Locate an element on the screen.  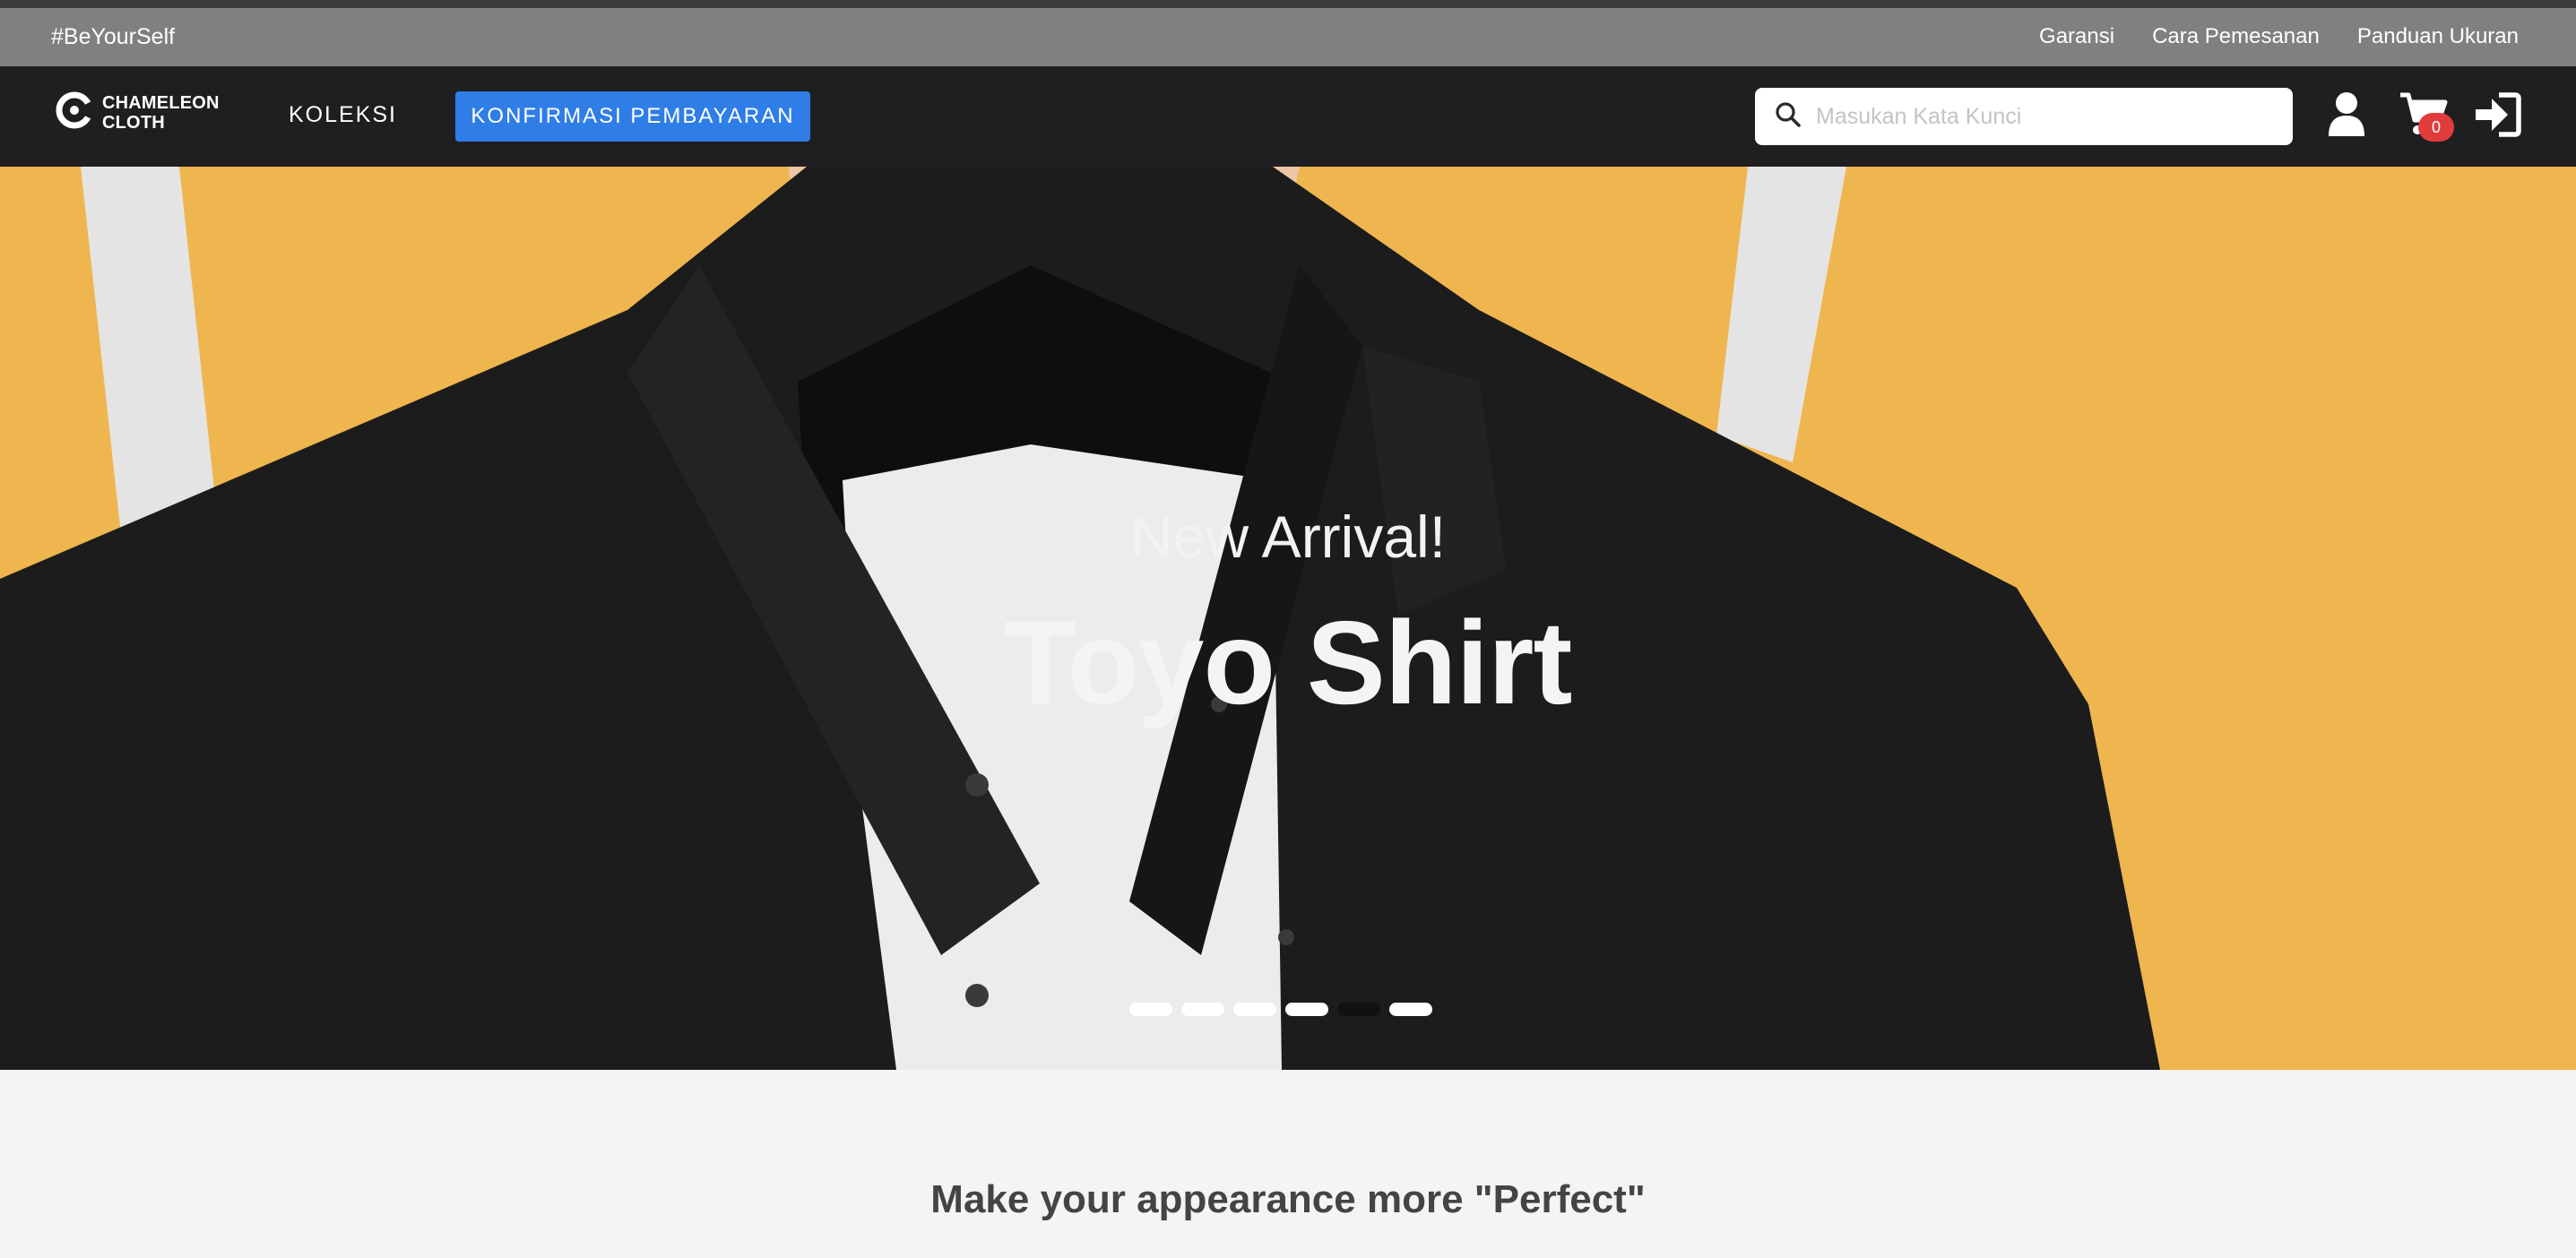
search-box is located at coordinates (2024, 116).